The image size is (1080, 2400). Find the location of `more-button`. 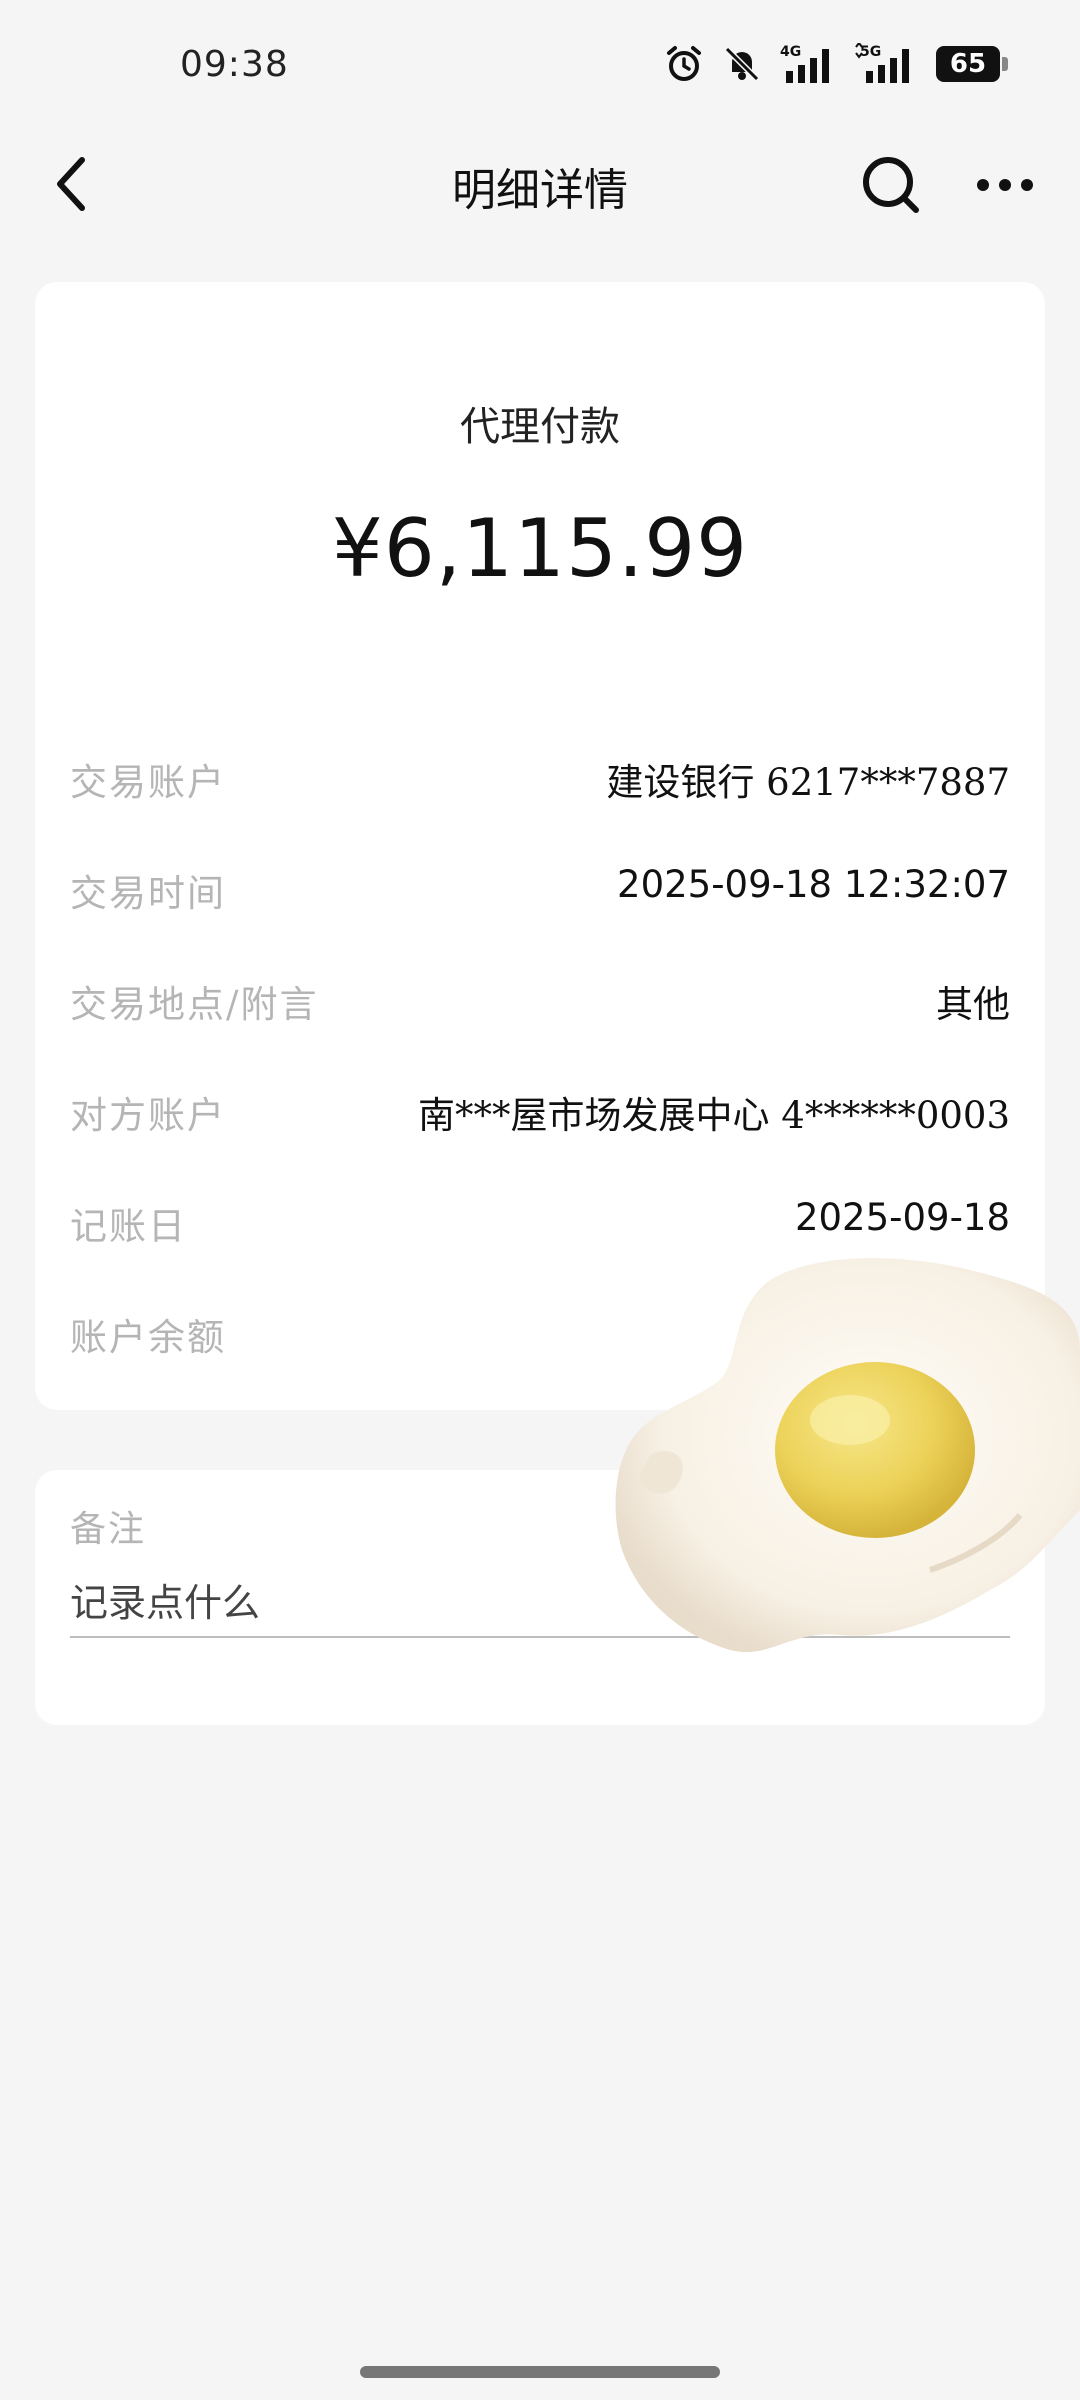

more-button is located at coordinates (1005, 185).